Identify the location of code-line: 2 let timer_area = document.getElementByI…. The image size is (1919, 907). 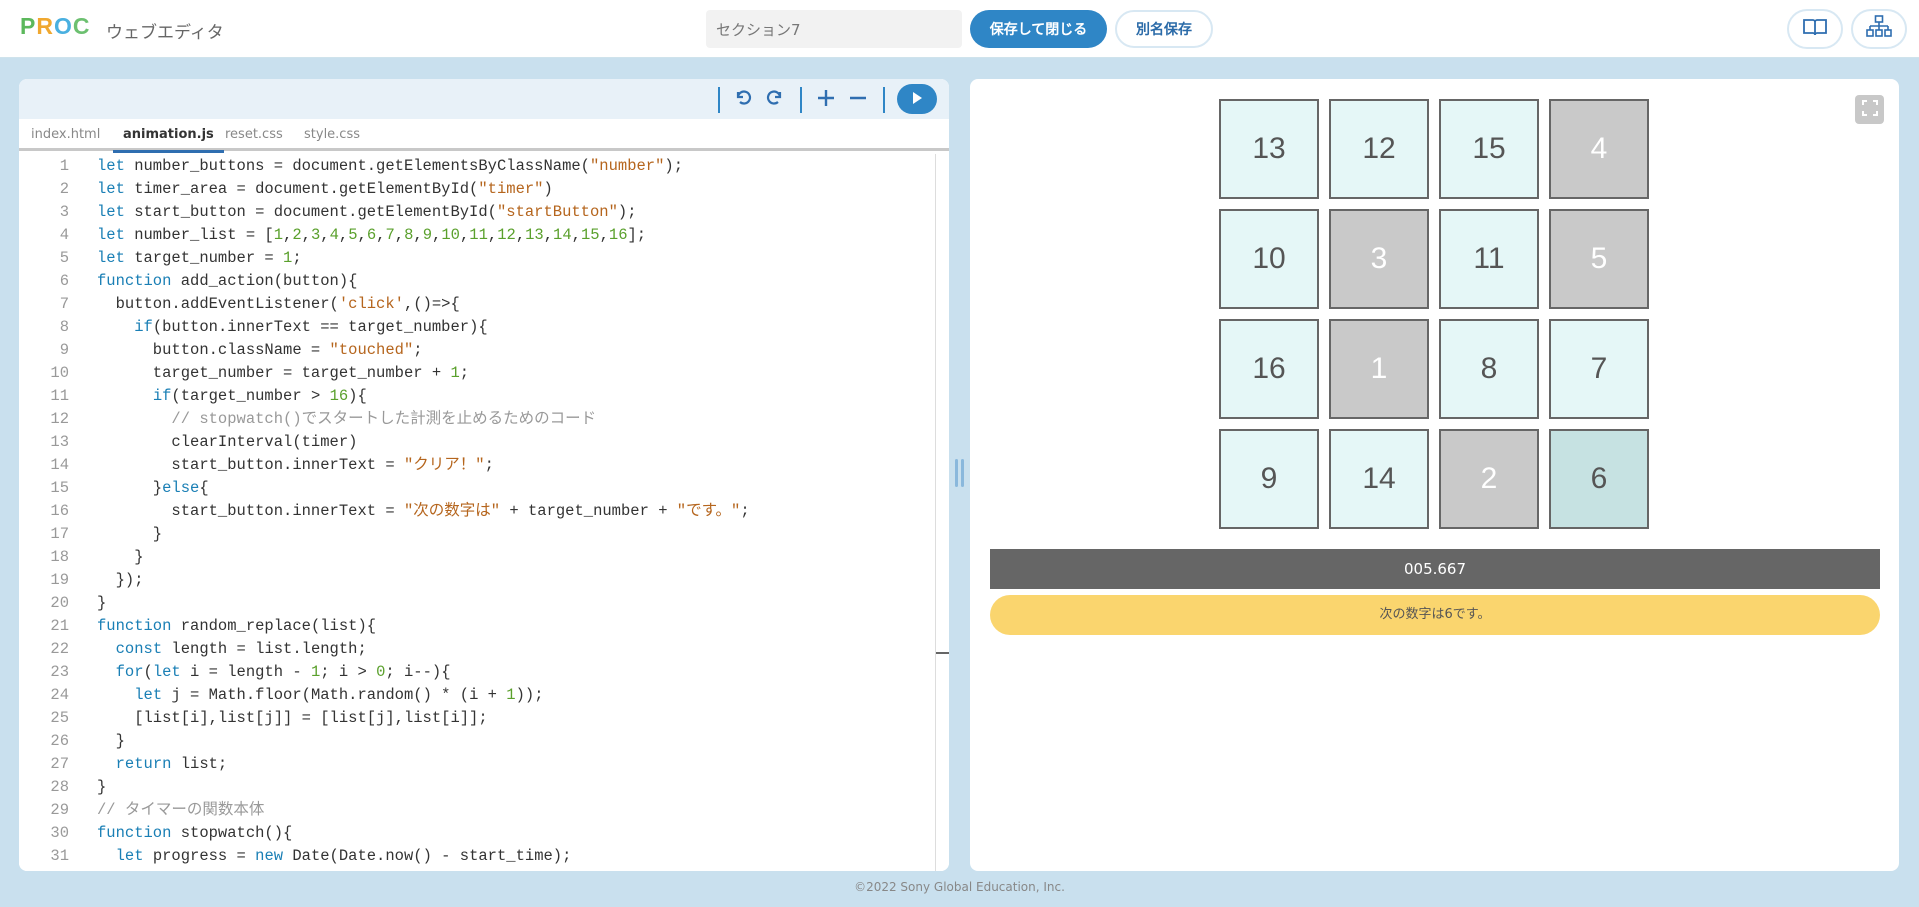
(469, 189).